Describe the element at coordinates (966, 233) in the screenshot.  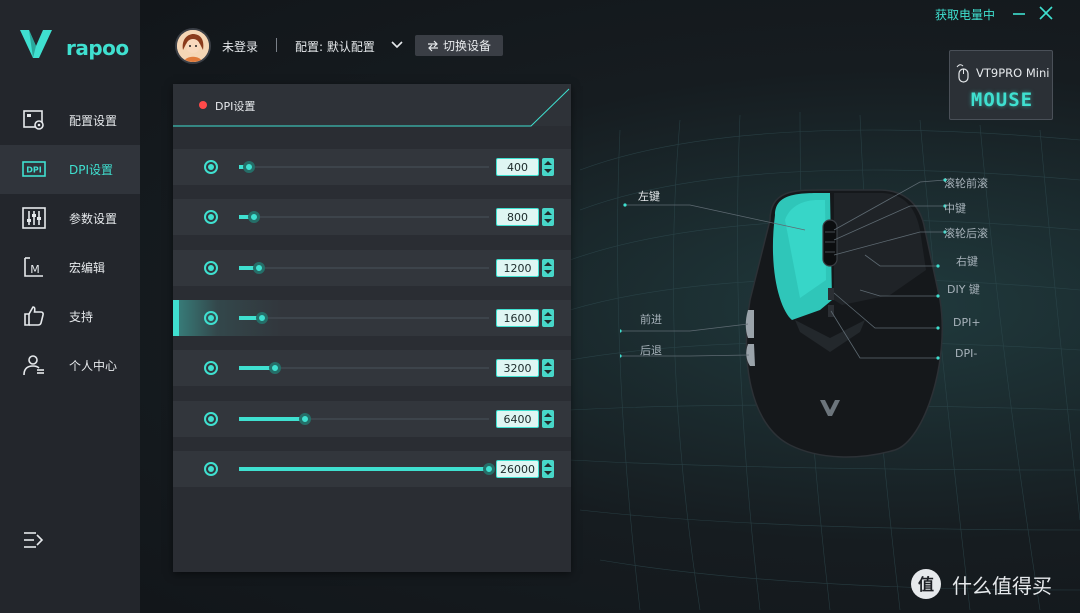
I see `label-wheel-backward: 滚轮后滚` at that location.